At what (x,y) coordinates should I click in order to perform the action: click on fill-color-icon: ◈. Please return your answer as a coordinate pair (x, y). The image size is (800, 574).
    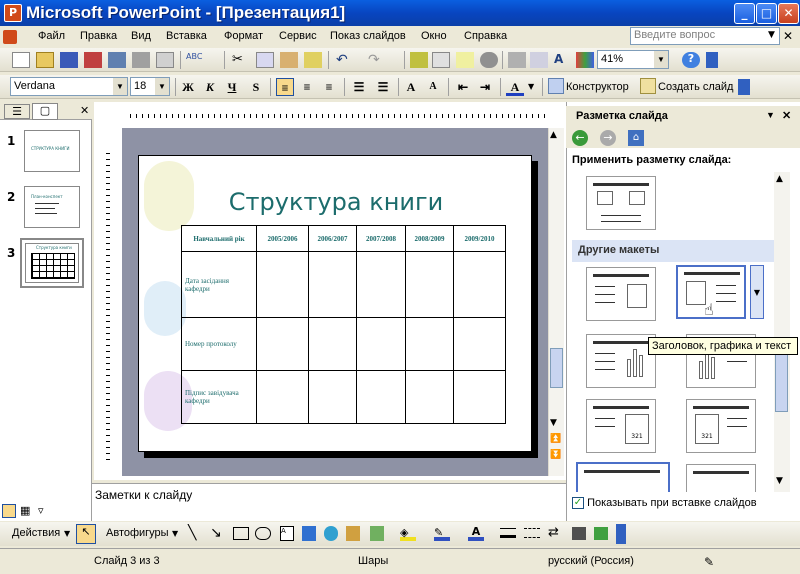
    Looking at the image, I should click on (408, 533).